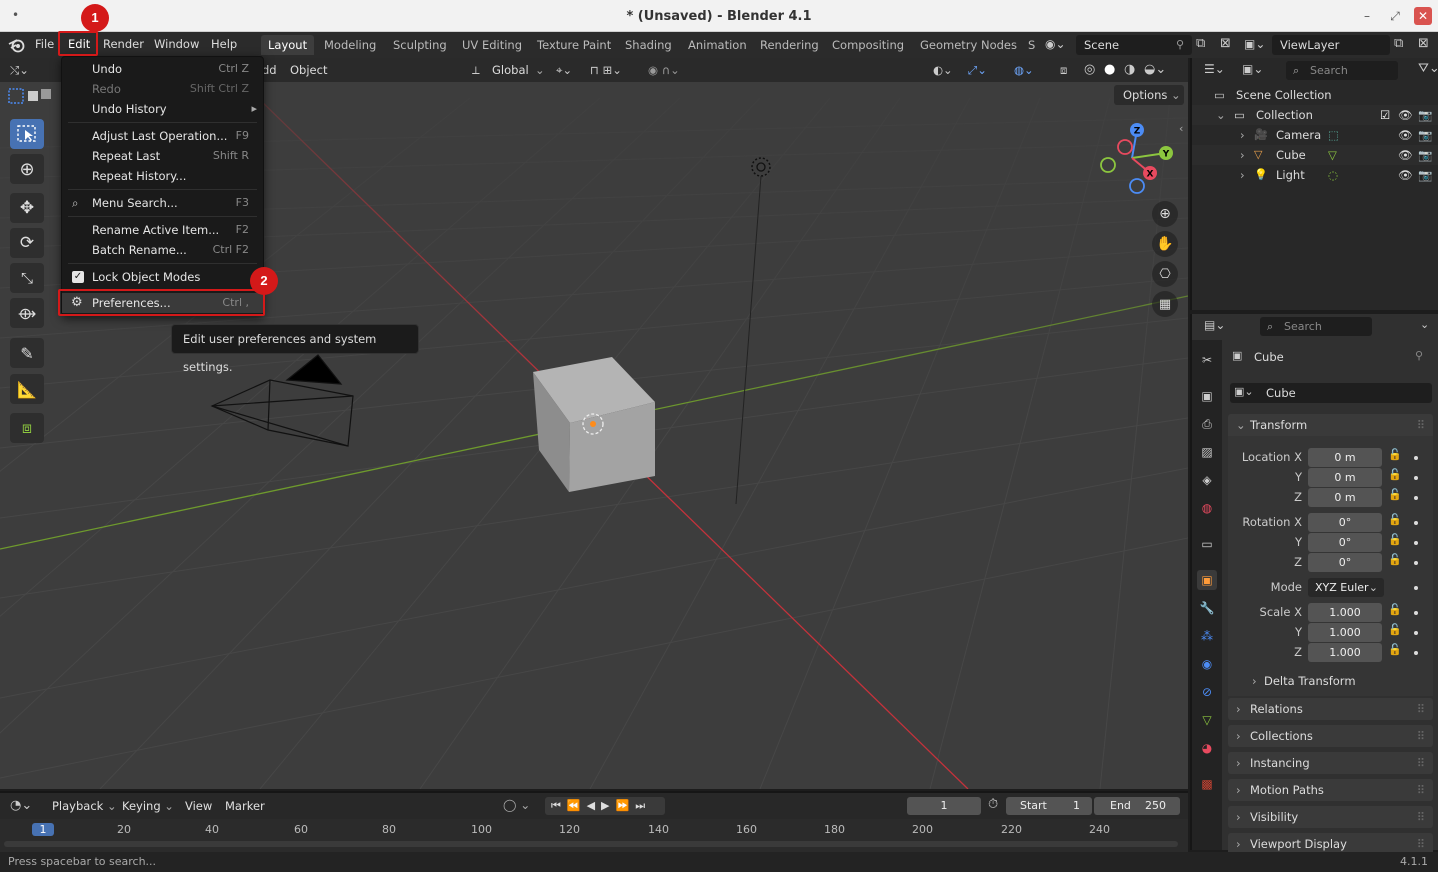 This screenshot has width=1438, height=872. What do you see at coordinates (1031, 45) in the screenshot?
I see `workspace-tab-s: S` at bounding box center [1031, 45].